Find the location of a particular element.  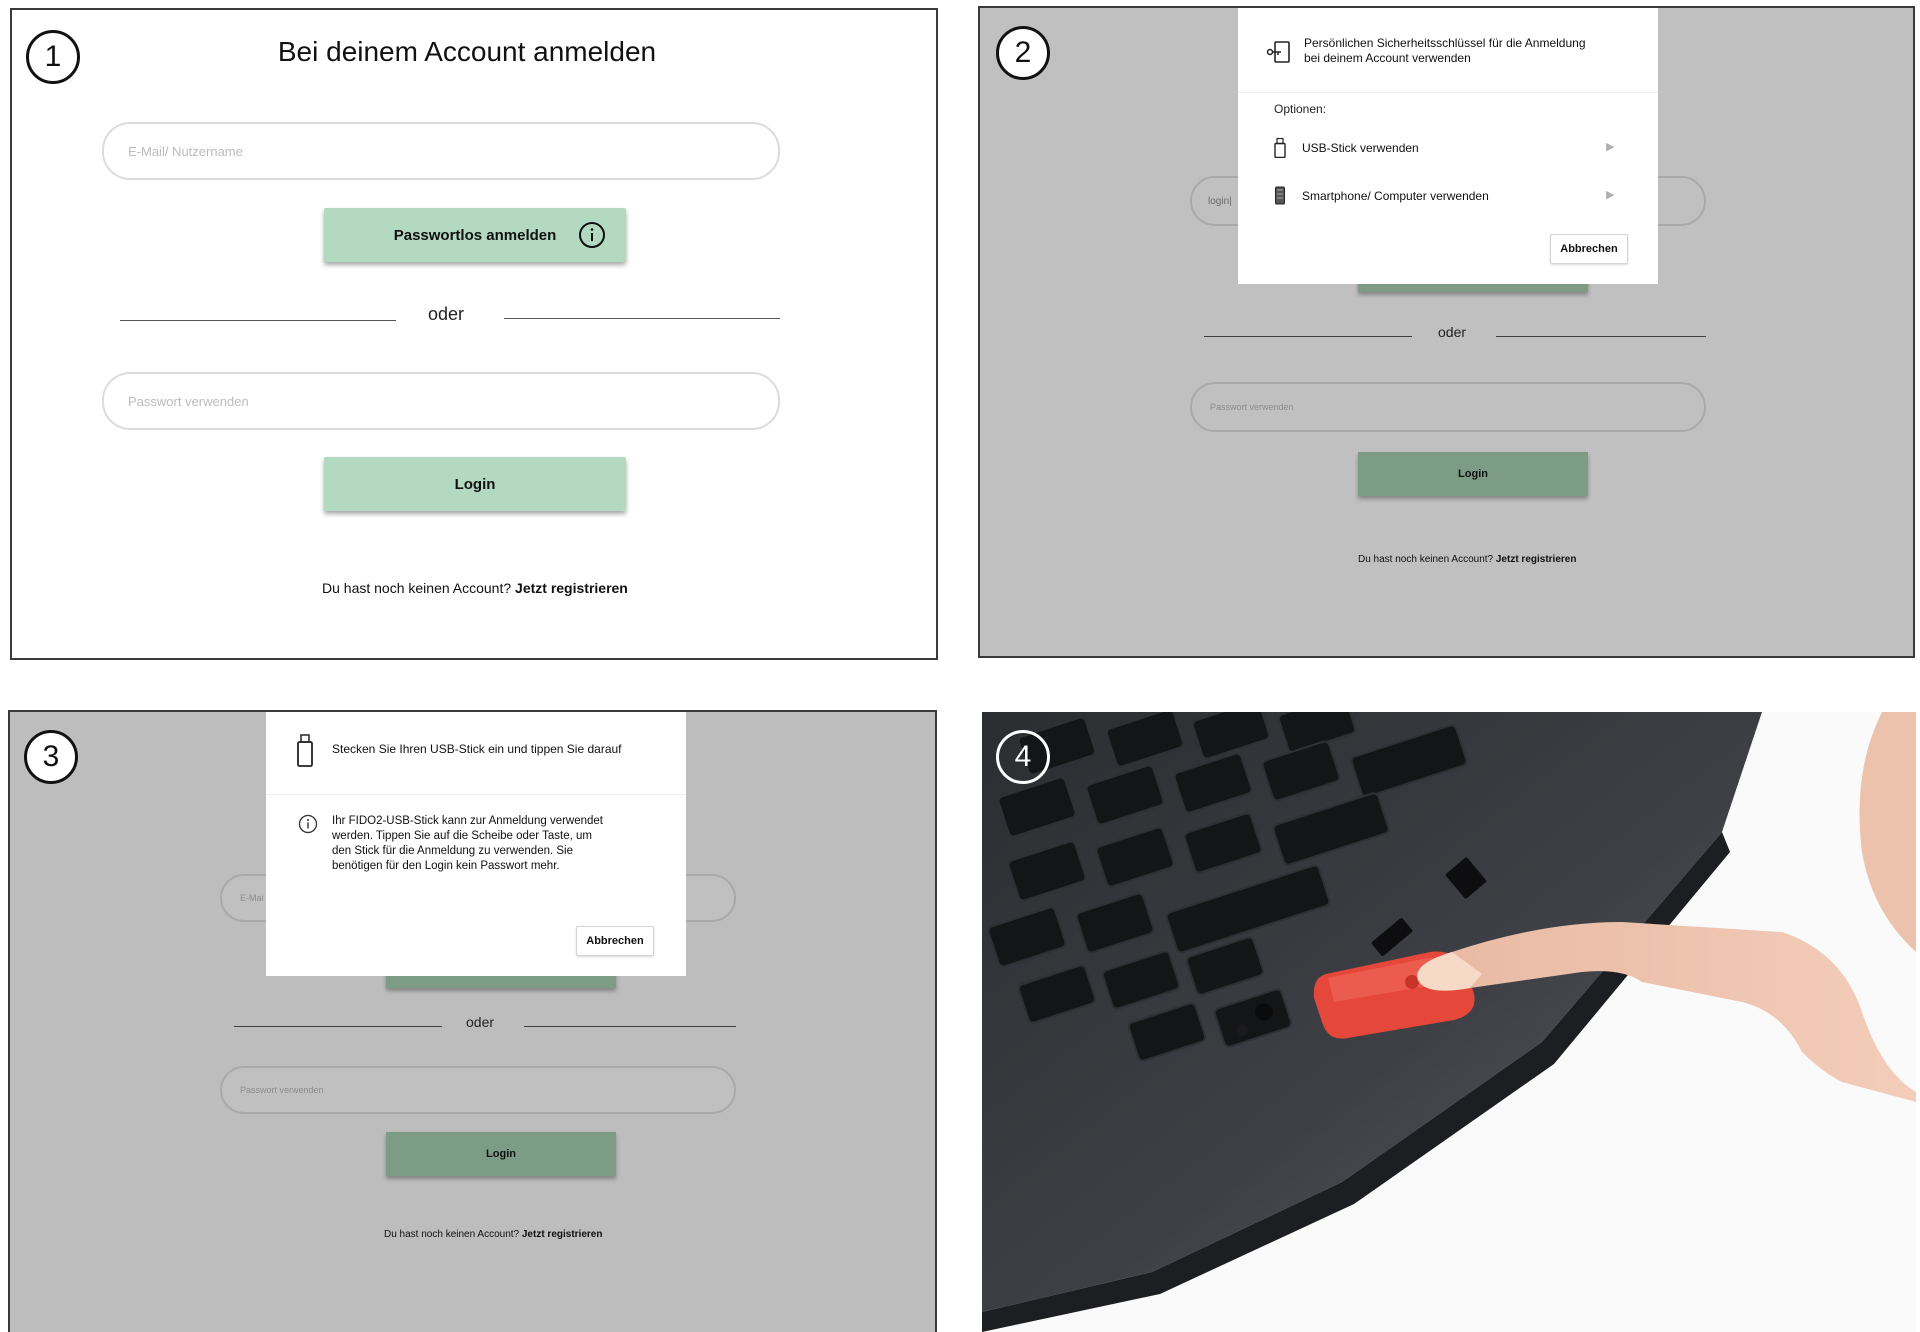

email-partial-text: login| is located at coordinates (1220, 201).